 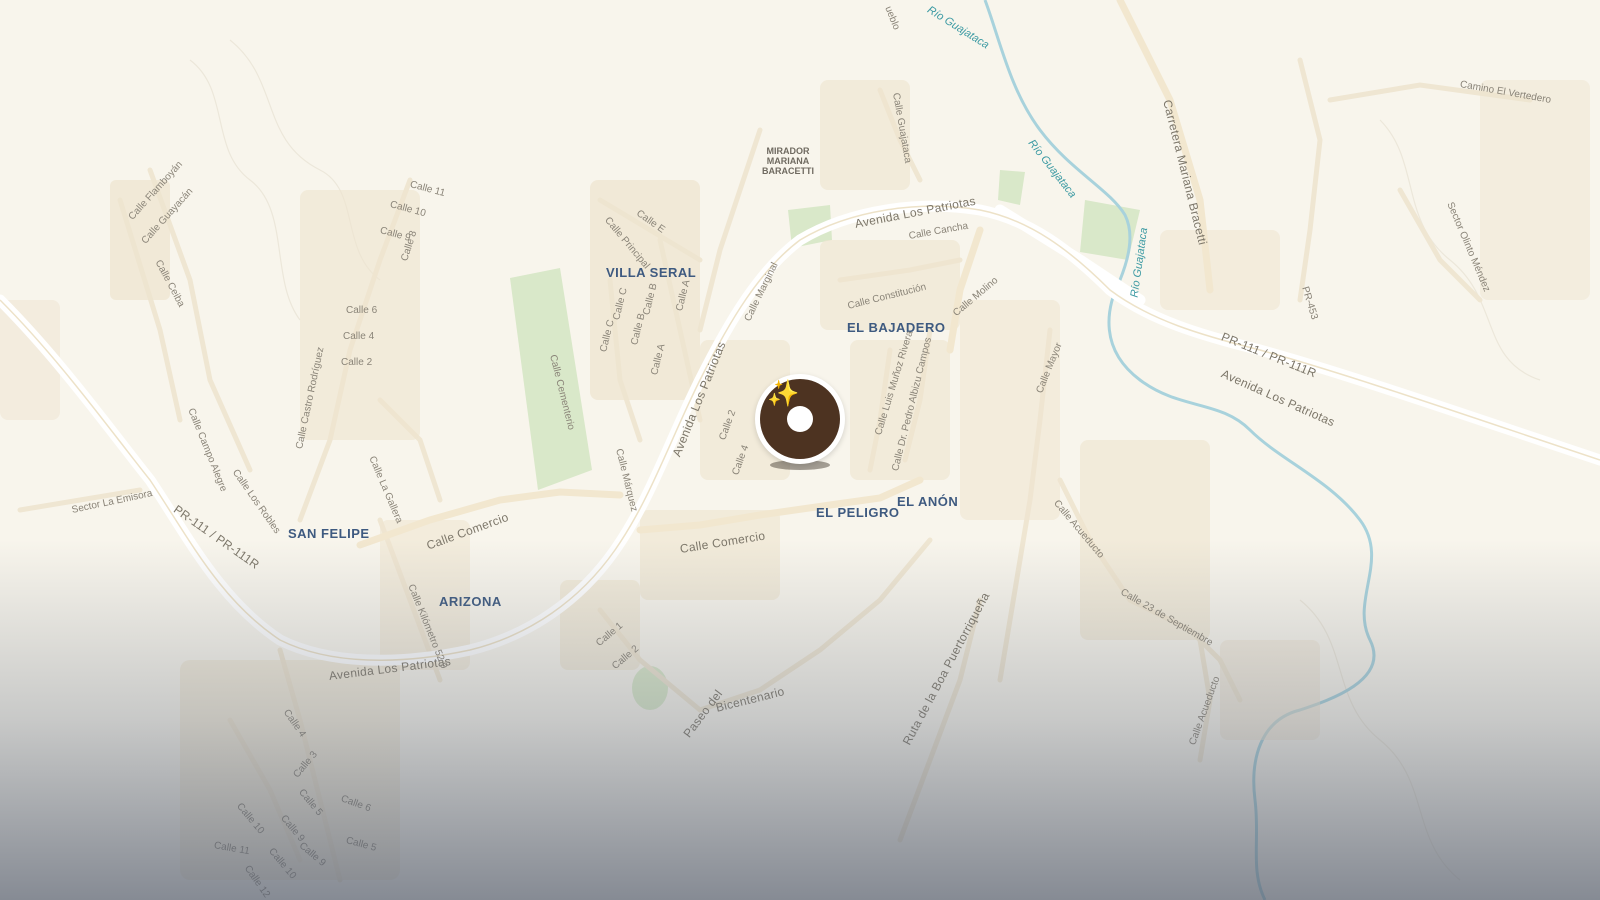 What do you see at coordinates (357, 362) in the screenshot?
I see `street-label-calle-2: Calle 2` at bounding box center [357, 362].